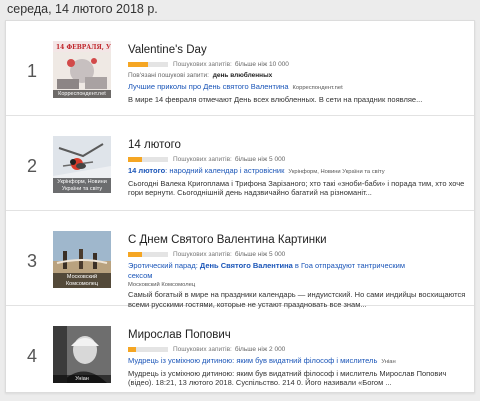 Image resolution: width=480 pixels, height=401 pixels. I want to click on related-query-link: день влюбленных, so click(243, 75).